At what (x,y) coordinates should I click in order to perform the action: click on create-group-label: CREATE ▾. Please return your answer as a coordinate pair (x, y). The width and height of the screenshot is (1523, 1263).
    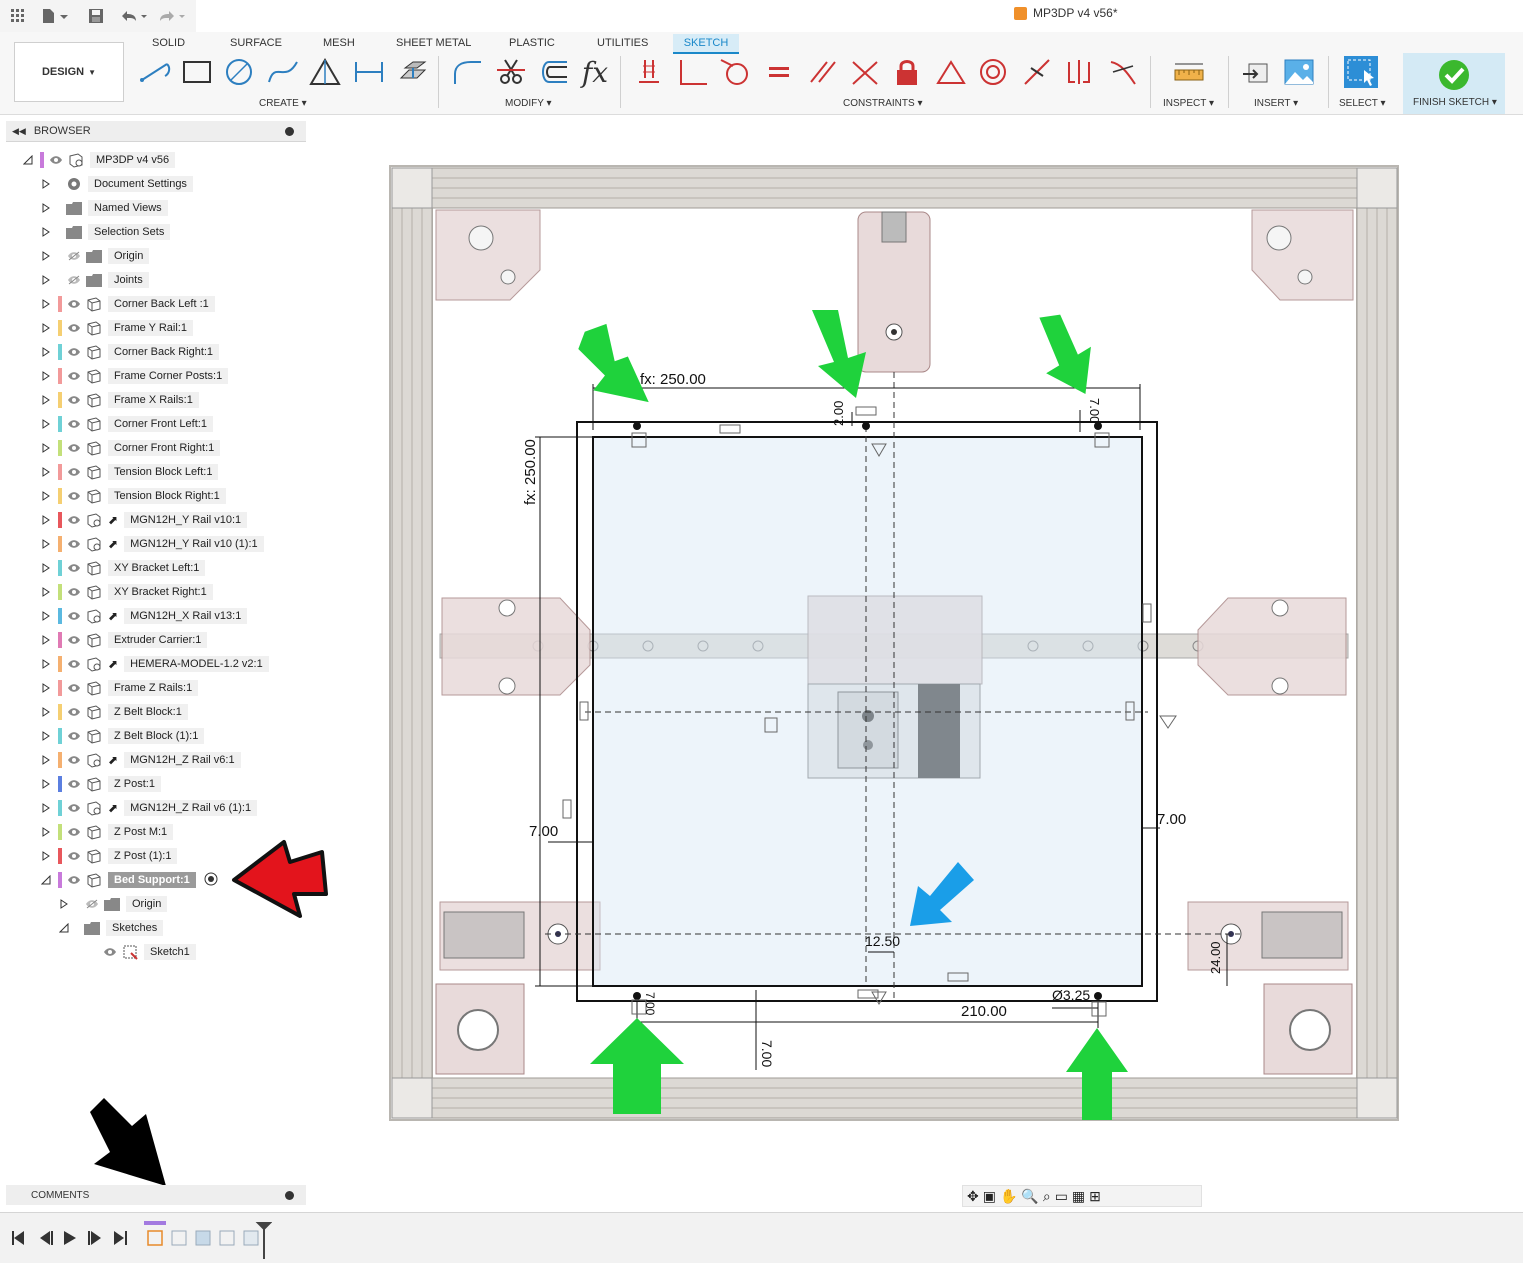
    Looking at the image, I should click on (283, 103).